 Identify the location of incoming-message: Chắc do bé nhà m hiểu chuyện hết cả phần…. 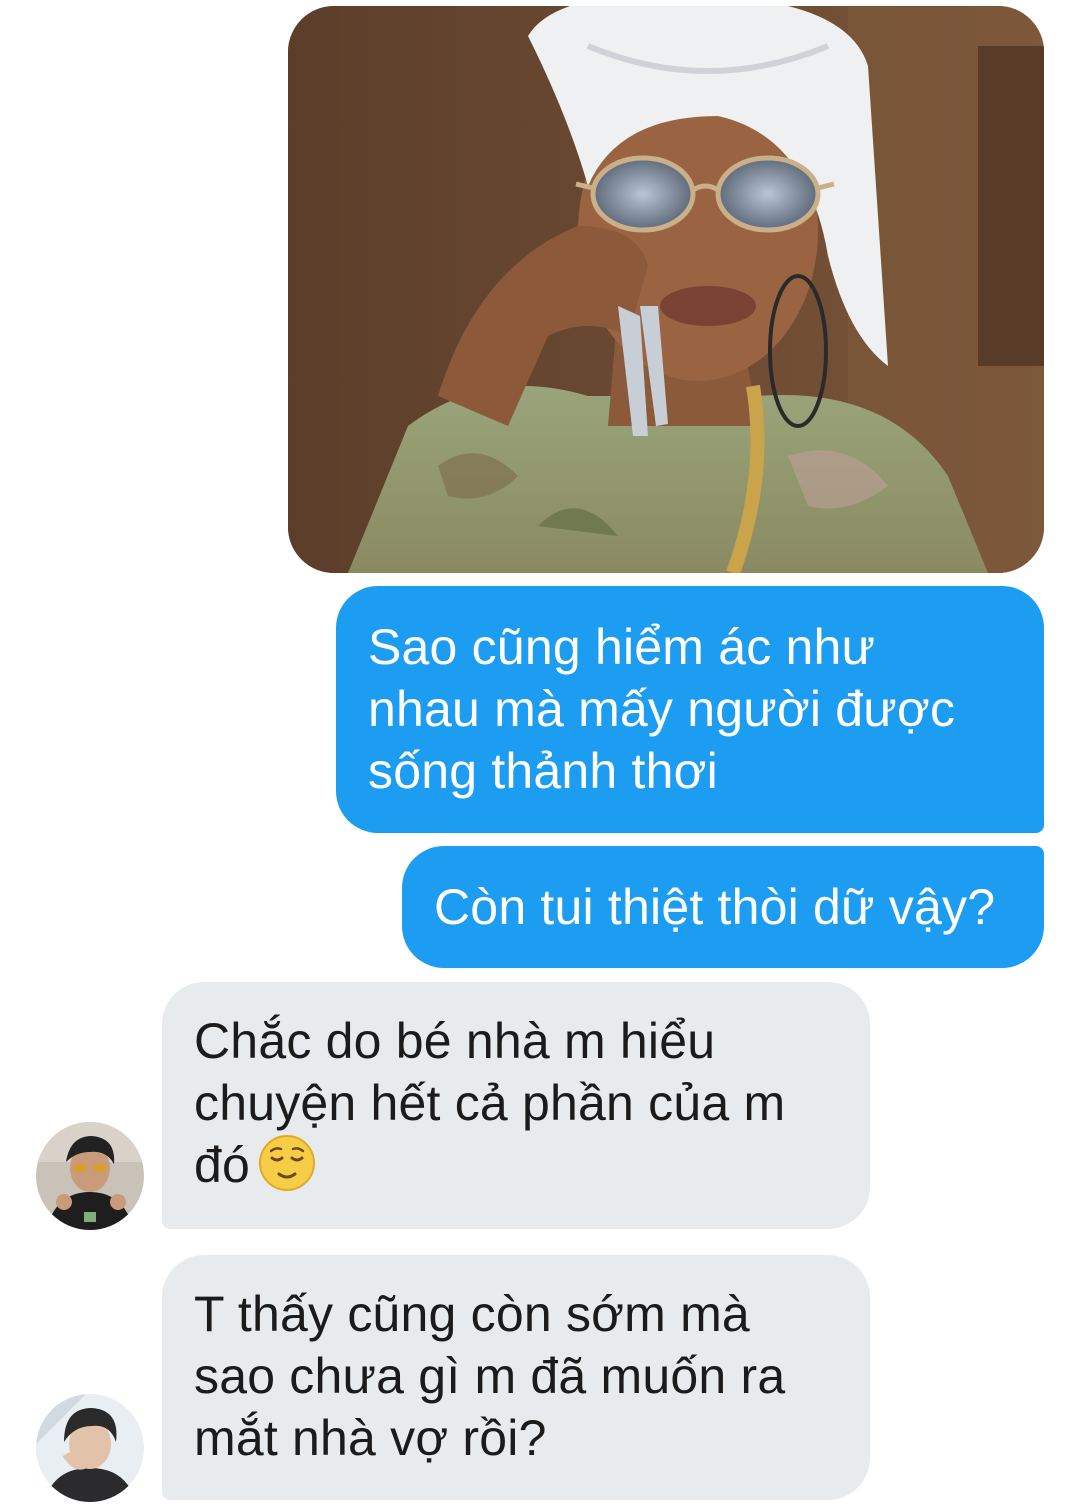
(516, 1105).